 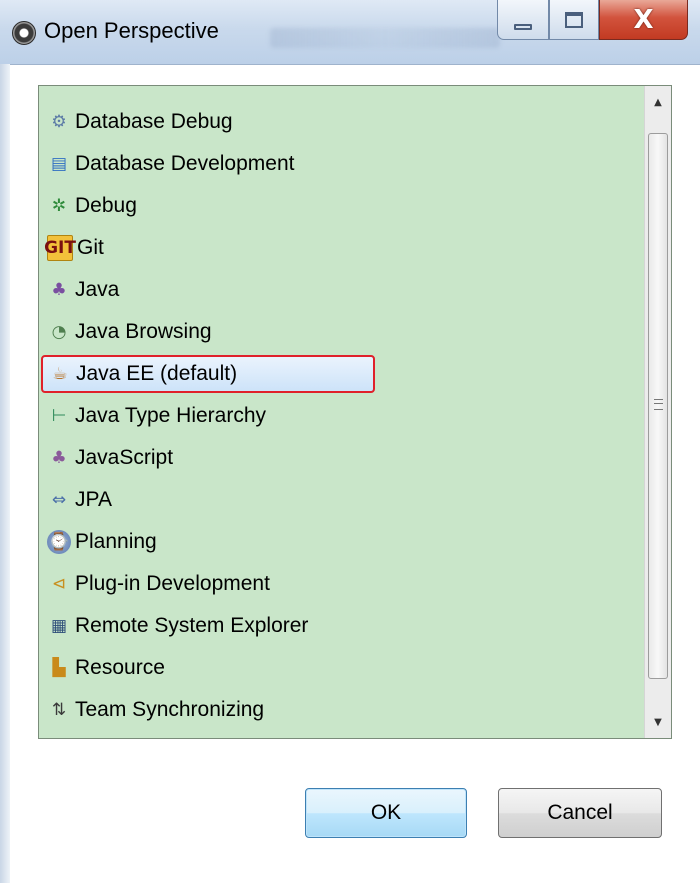 I want to click on perspective-item: ✲ Debug, so click(x=92, y=206).